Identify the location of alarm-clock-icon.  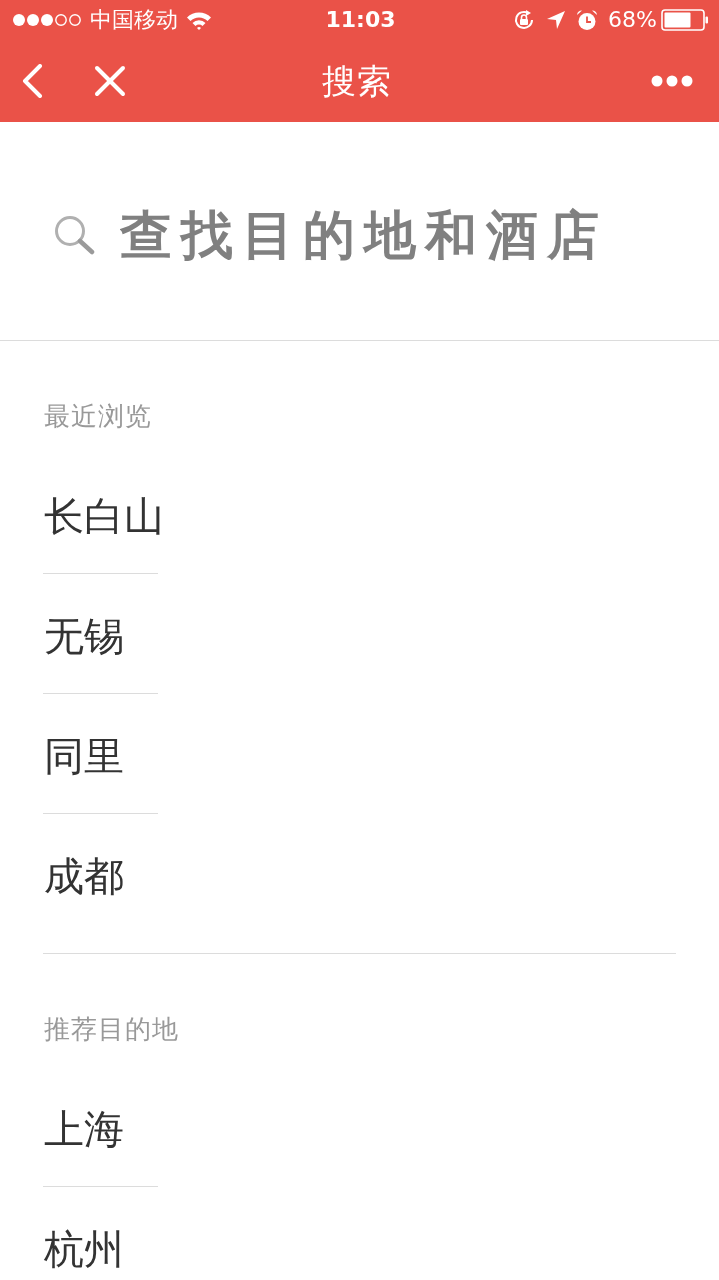
(587, 20).